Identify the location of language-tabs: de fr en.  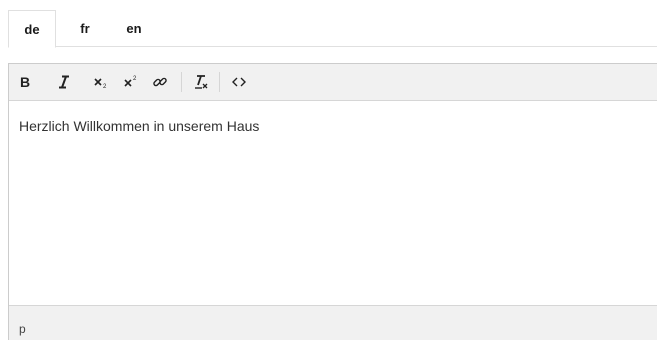
(332, 24).